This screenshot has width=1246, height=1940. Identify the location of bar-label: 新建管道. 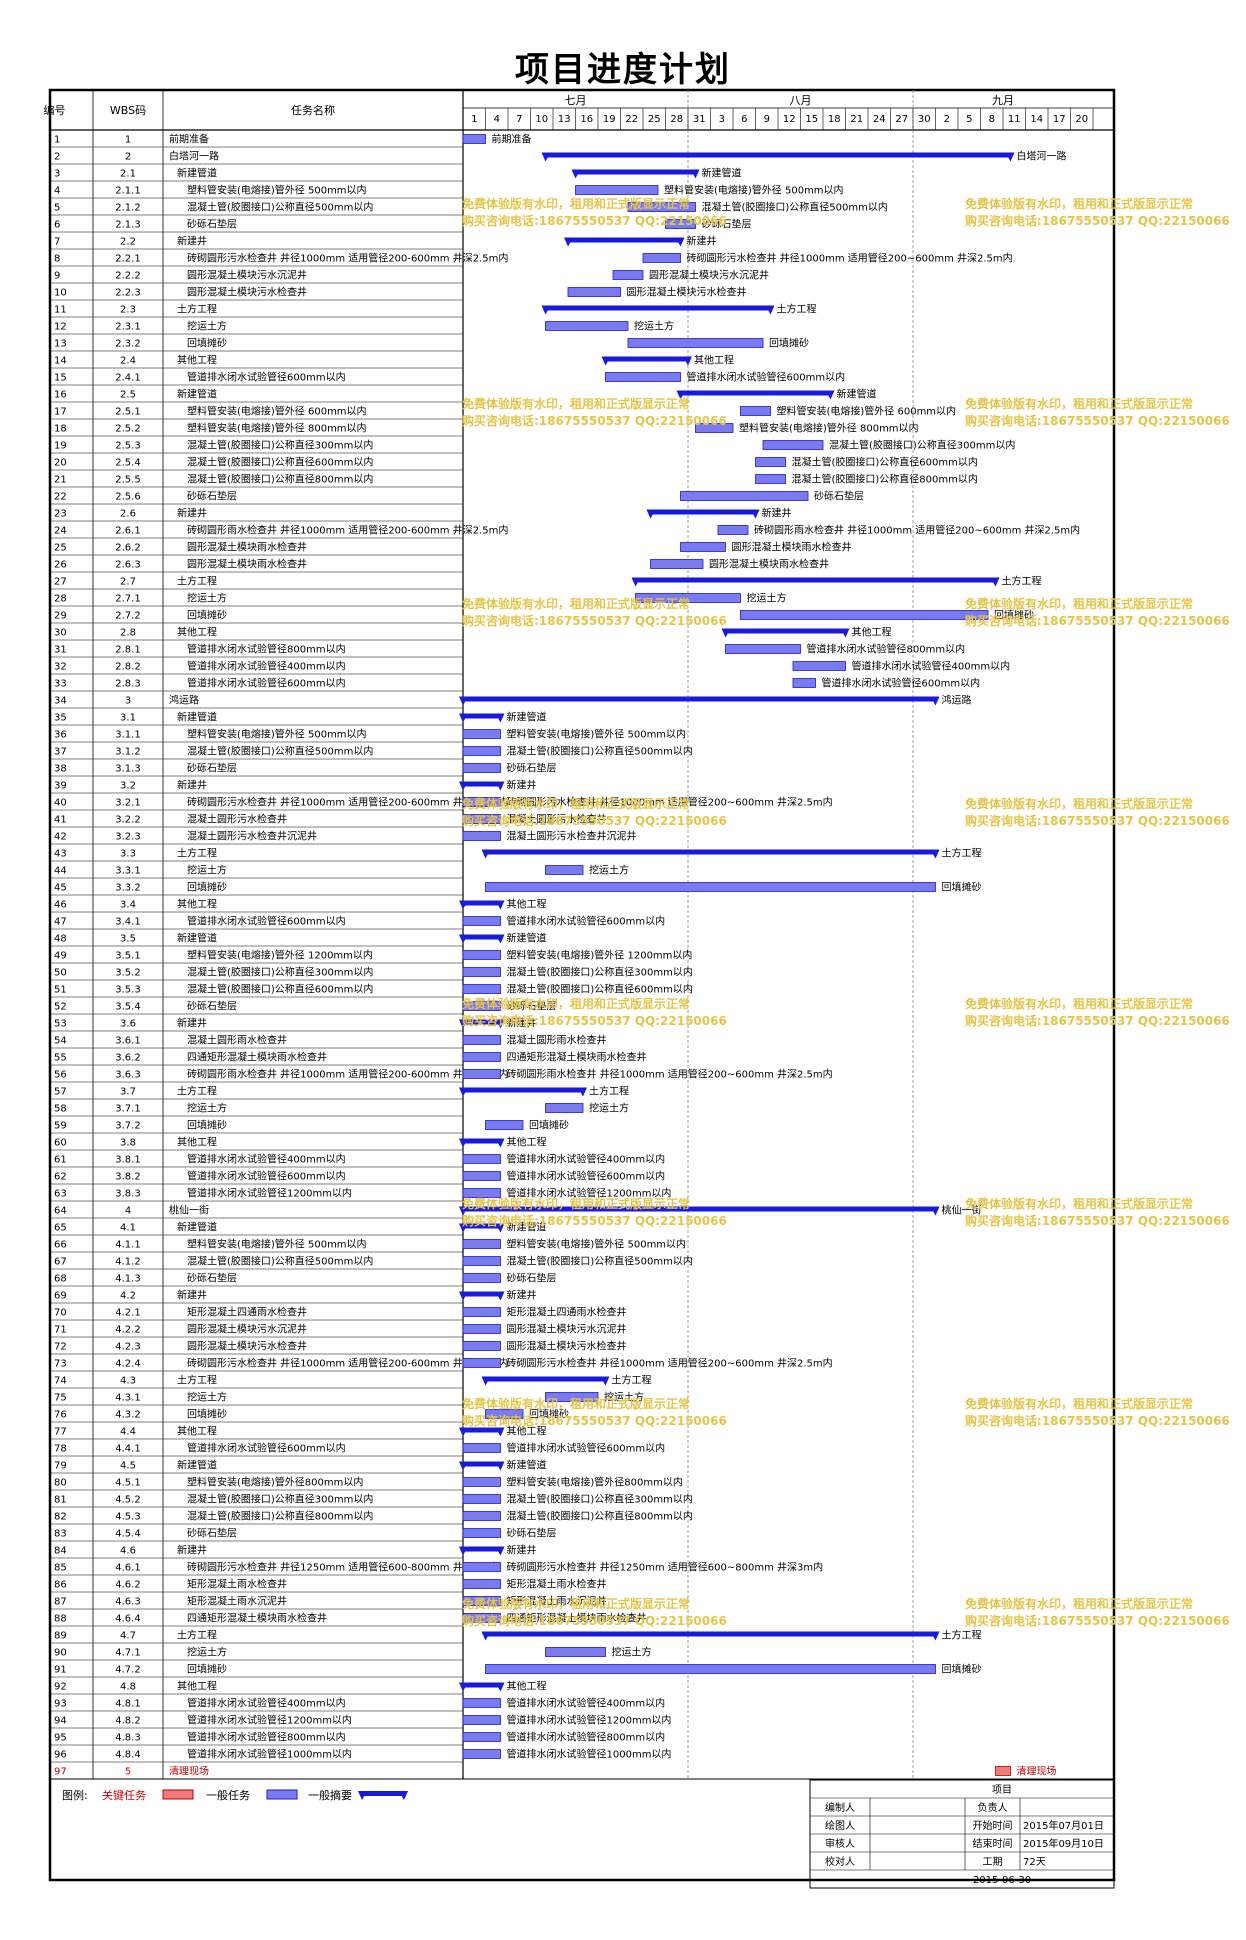
(527, 1465).